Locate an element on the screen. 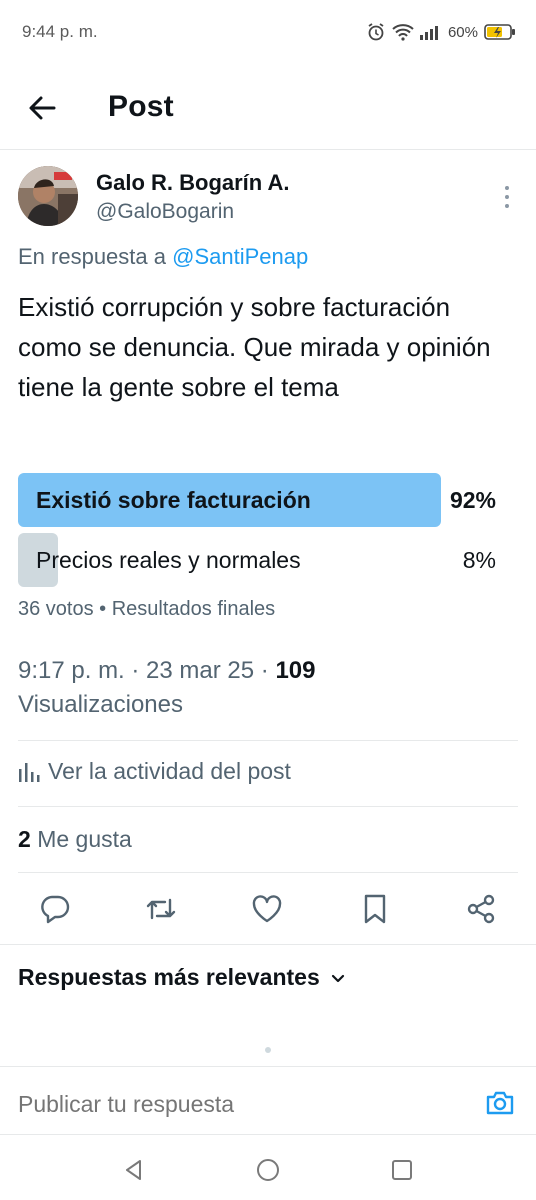  replies-sort-label: Respuestas más relevantes is located at coordinates (169, 977).